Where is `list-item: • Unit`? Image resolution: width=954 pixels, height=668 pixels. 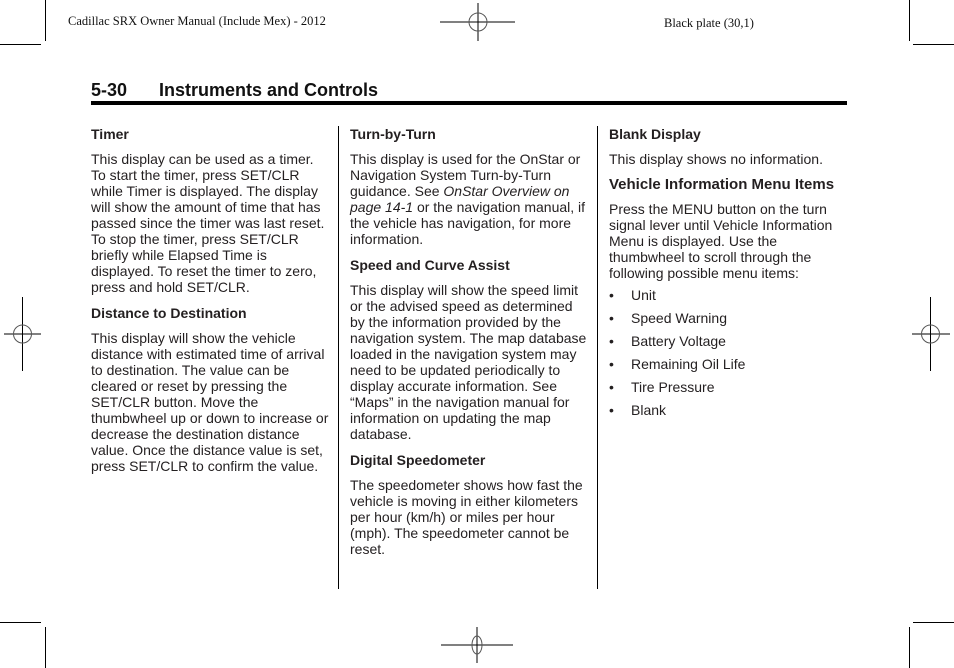
list-item: • Unit is located at coordinates (632, 295).